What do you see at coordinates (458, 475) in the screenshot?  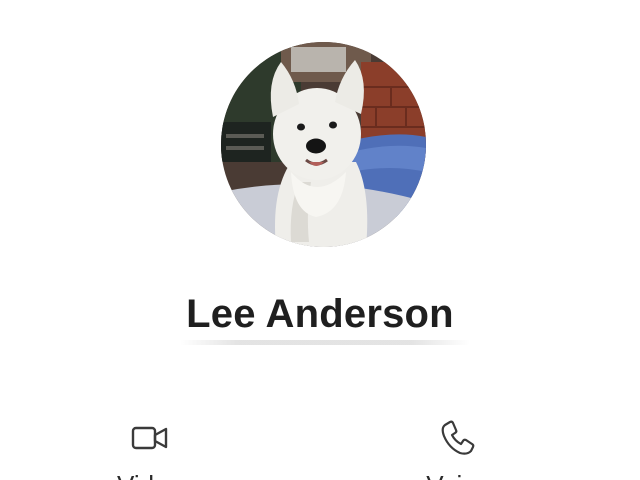 I see `voice-call-label: Voice` at bounding box center [458, 475].